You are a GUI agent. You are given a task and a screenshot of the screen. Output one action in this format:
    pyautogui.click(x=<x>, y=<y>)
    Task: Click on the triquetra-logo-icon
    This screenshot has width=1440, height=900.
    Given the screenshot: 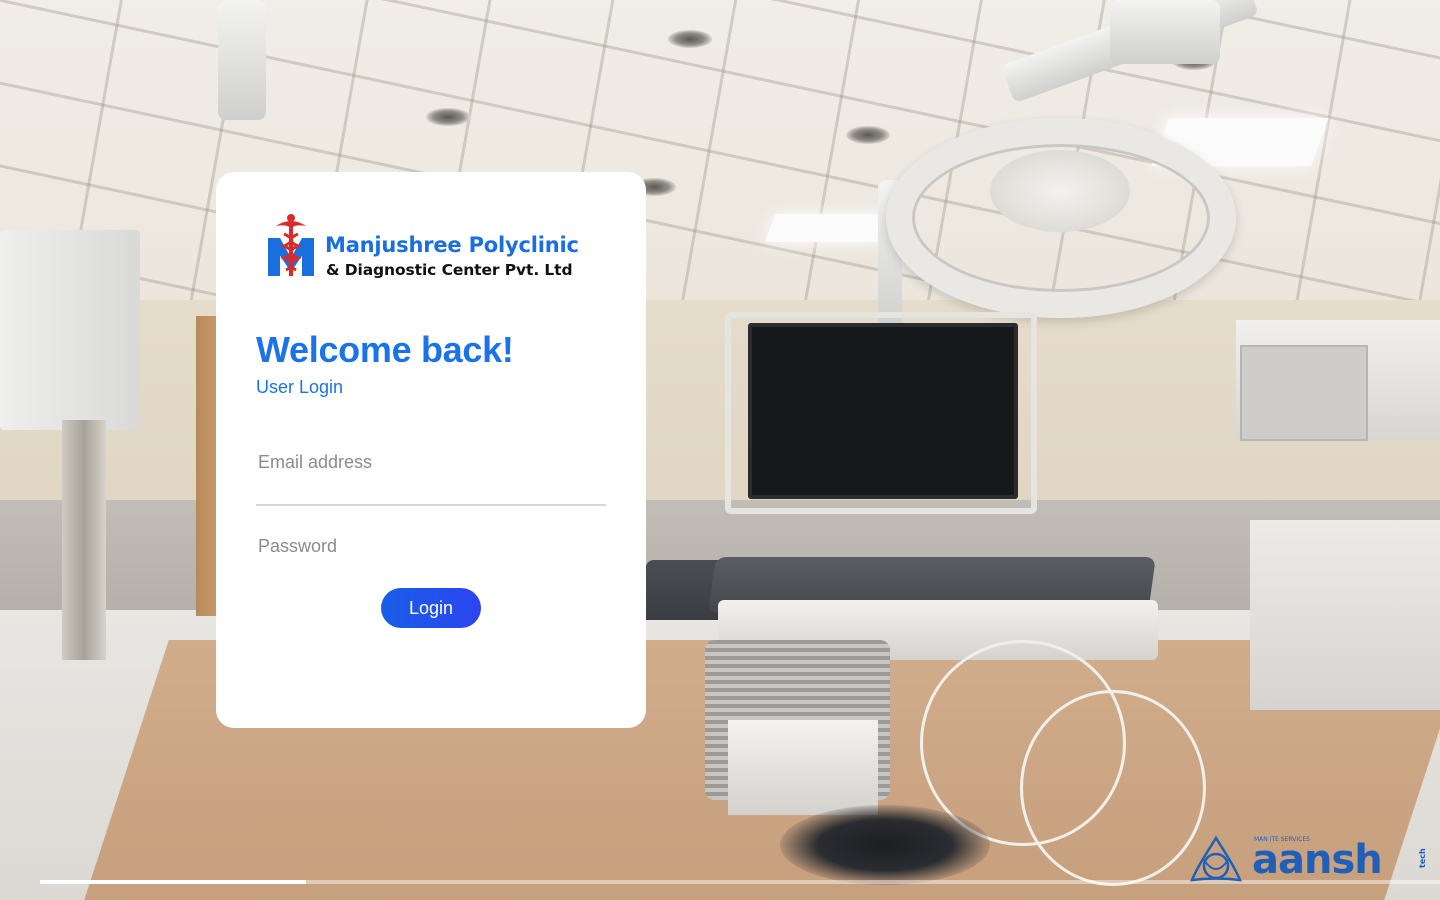 What is the action you would take?
    pyautogui.click(x=1216, y=858)
    